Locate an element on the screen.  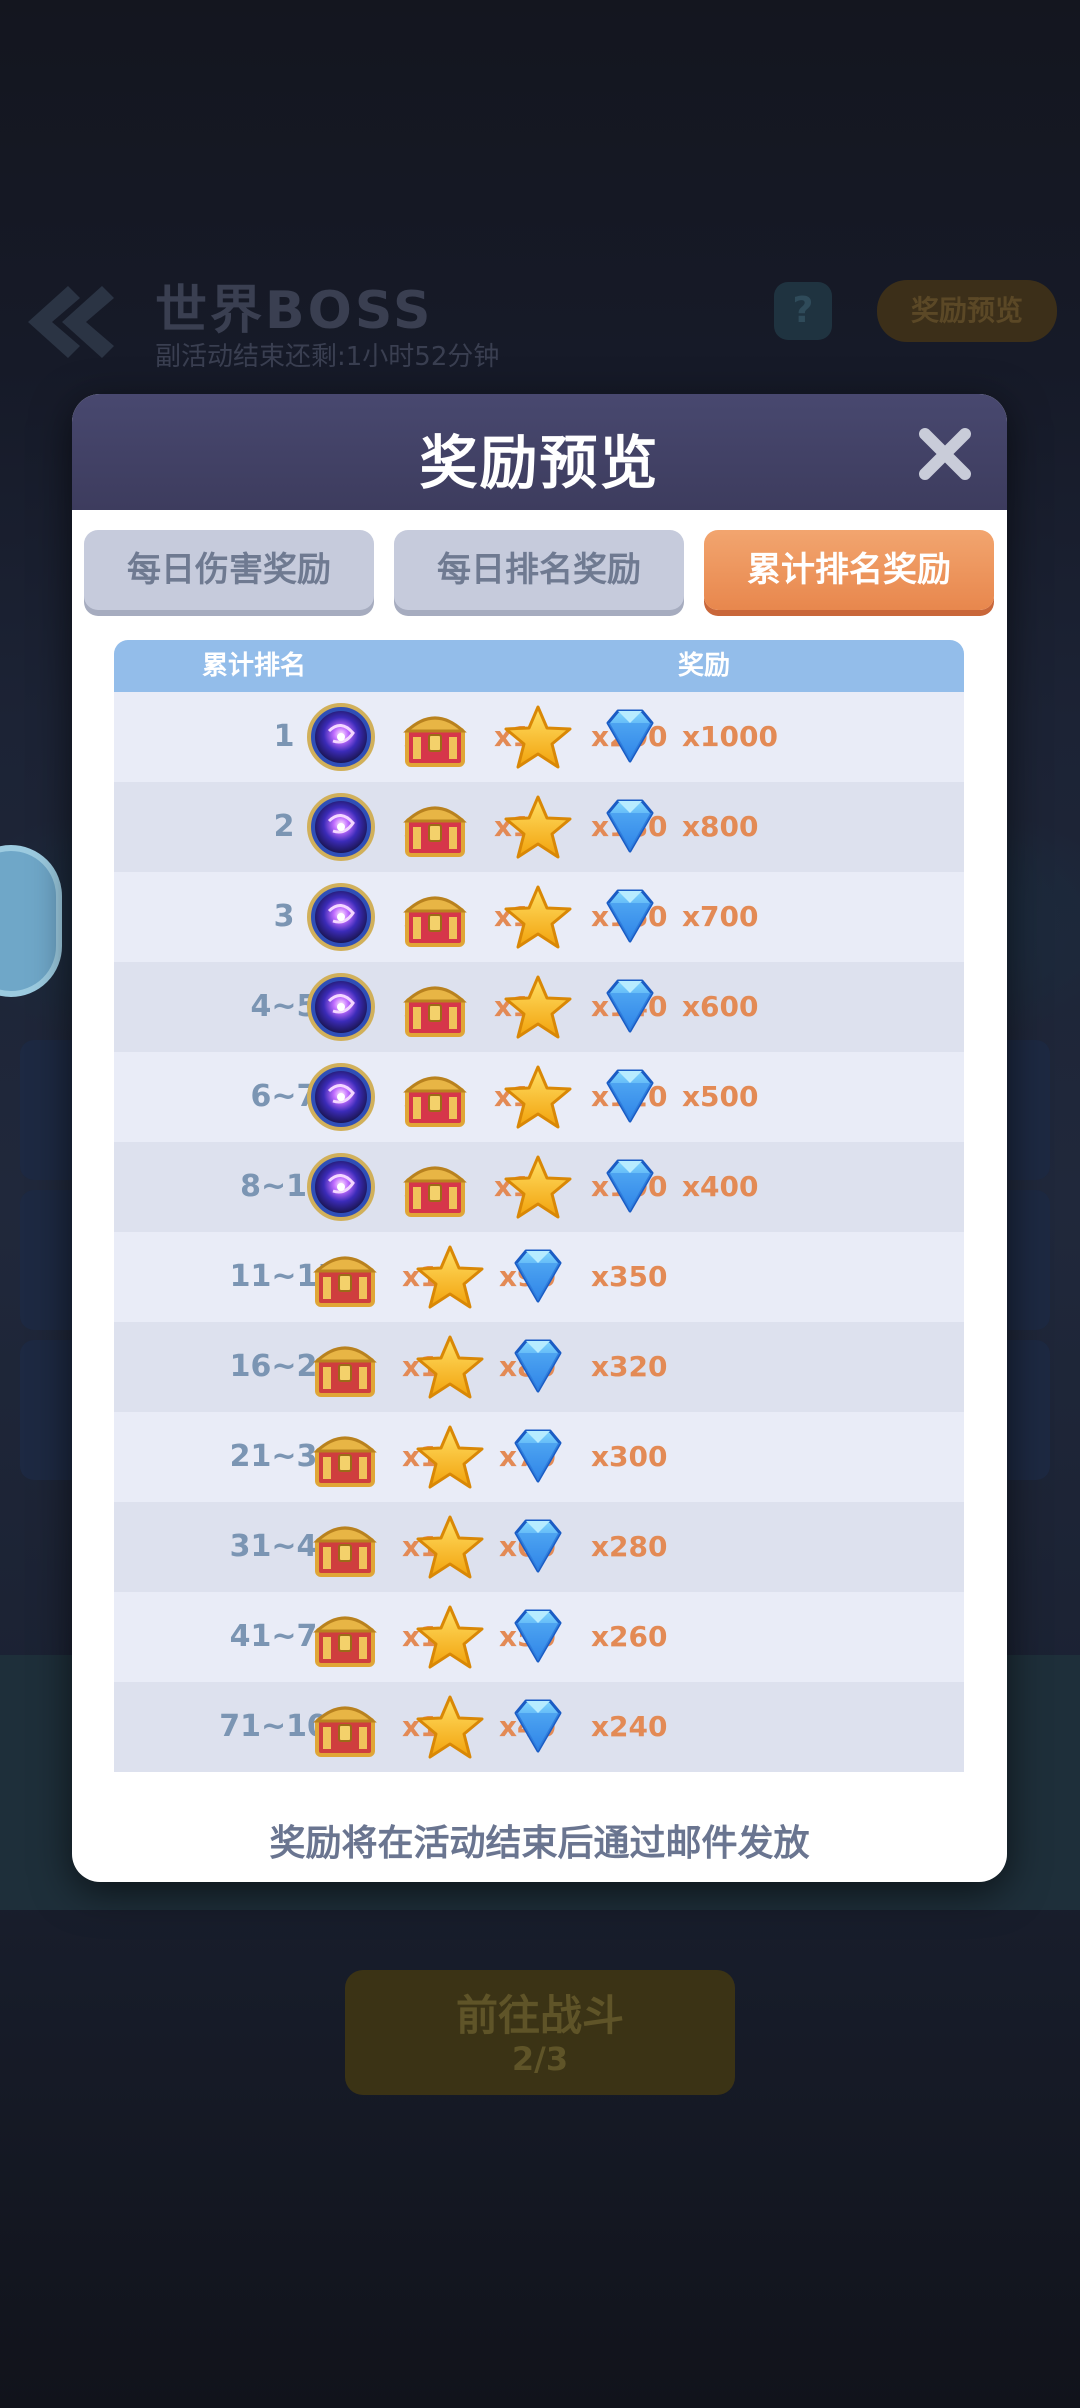
table-row: 16~20x1x80x320 is located at coordinates (539, 1367).